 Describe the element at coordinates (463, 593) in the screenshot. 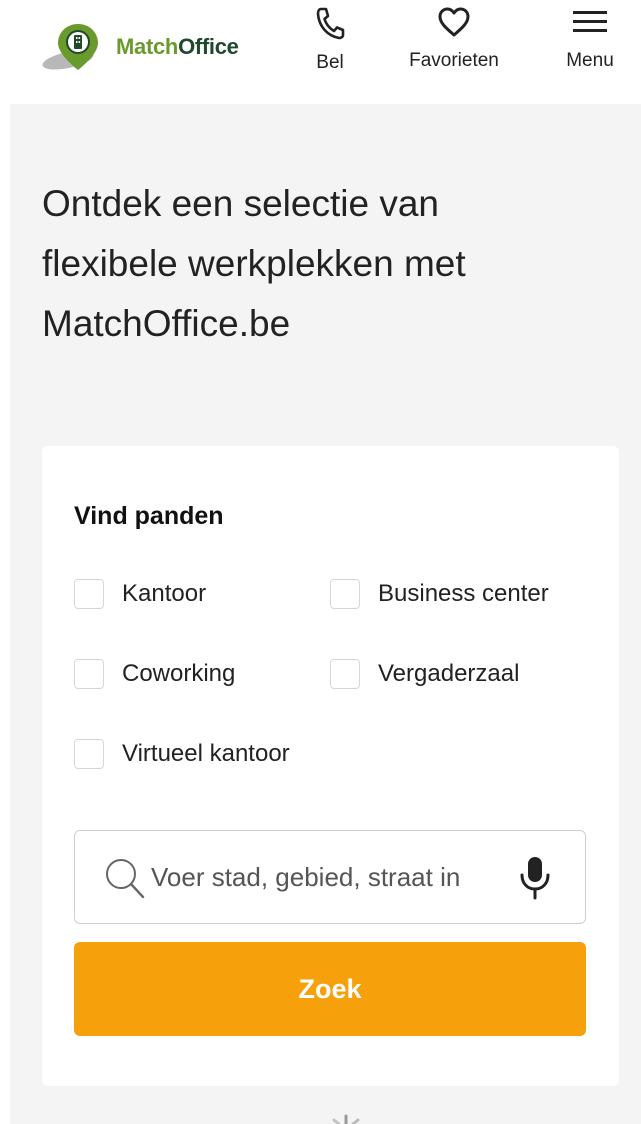

I see `checkbox-label: Business center` at that location.